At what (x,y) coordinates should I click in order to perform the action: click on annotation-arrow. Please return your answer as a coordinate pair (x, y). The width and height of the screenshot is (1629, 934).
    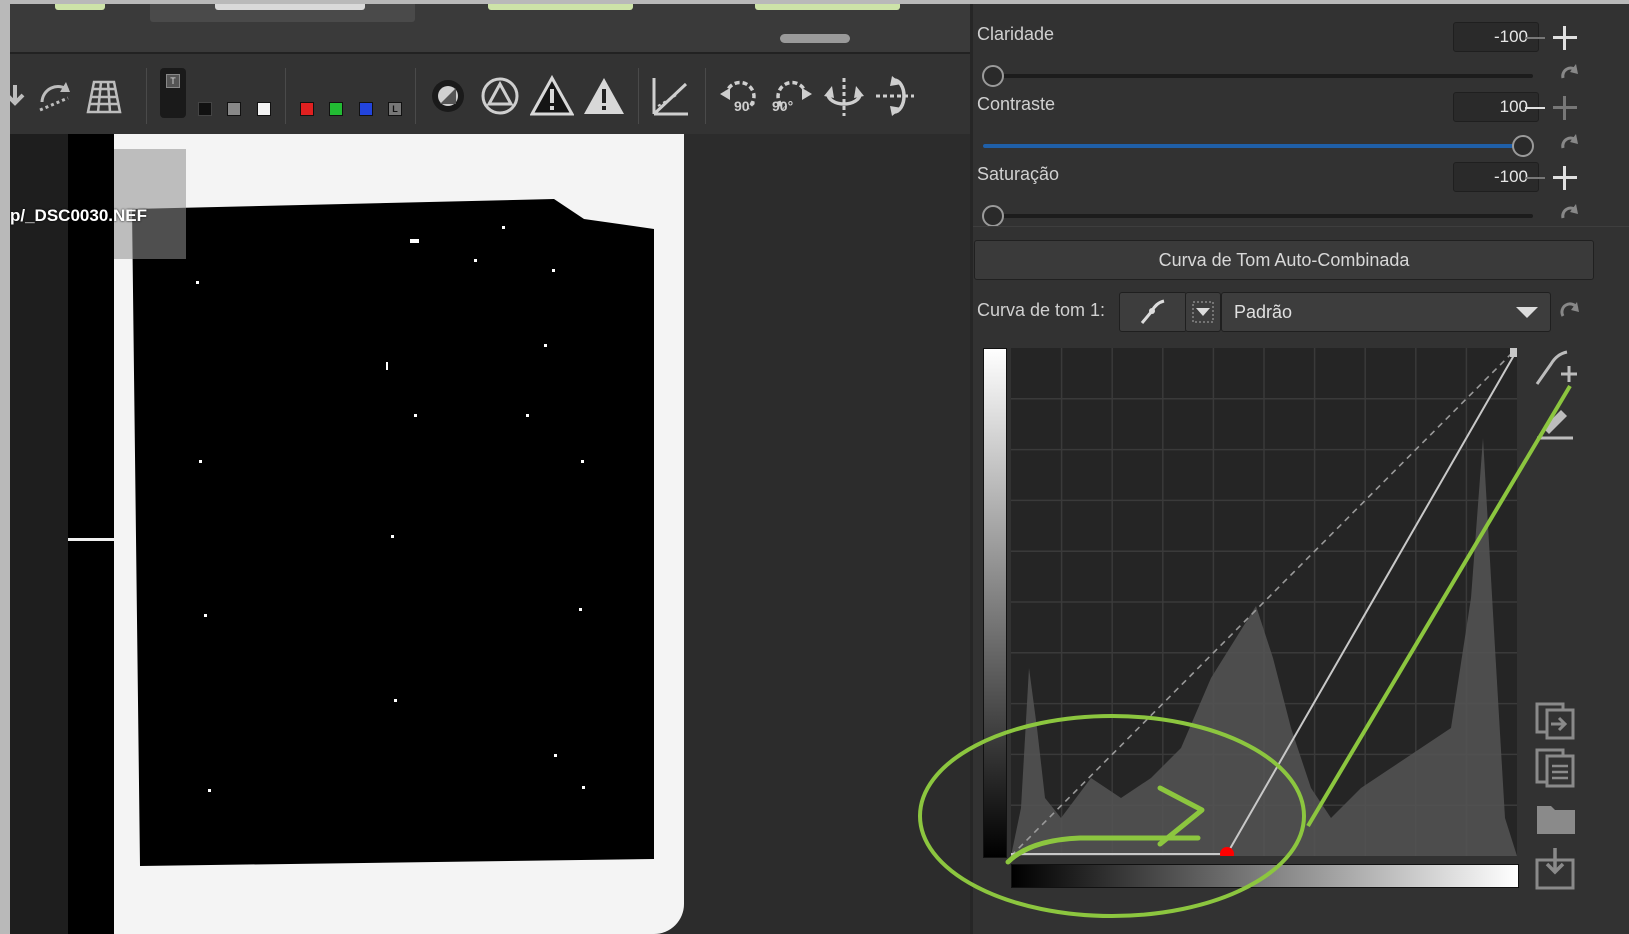
    Looking at the image, I should click on (1103, 850).